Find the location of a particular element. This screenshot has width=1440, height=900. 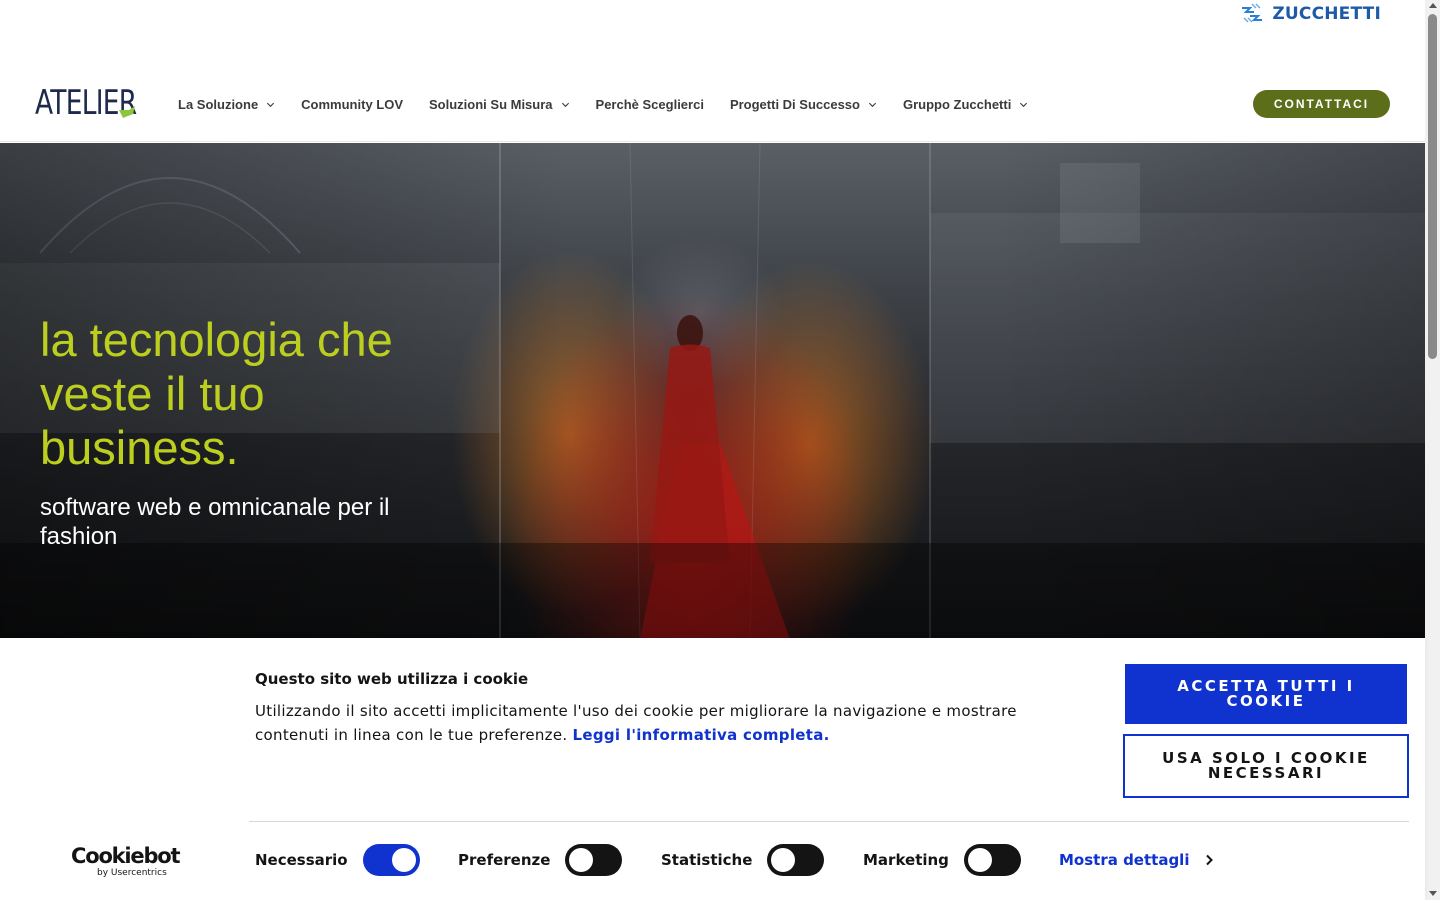

scroll-down-arrow-icon is located at coordinates (1433, 893).